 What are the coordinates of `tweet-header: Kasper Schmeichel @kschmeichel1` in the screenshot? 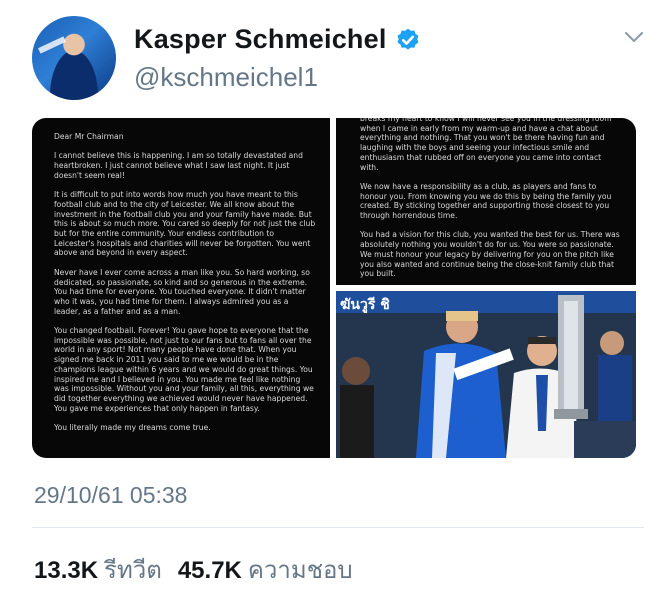 It's located at (342, 58).